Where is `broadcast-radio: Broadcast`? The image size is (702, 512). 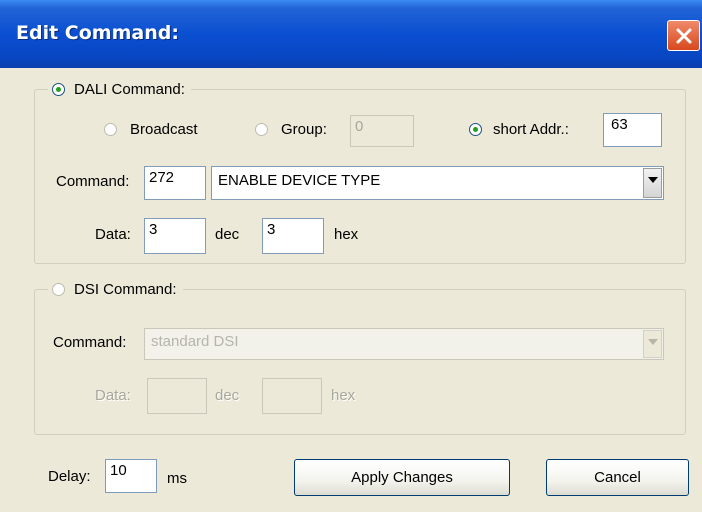 broadcast-radio: Broadcast is located at coordinates (151, 129).